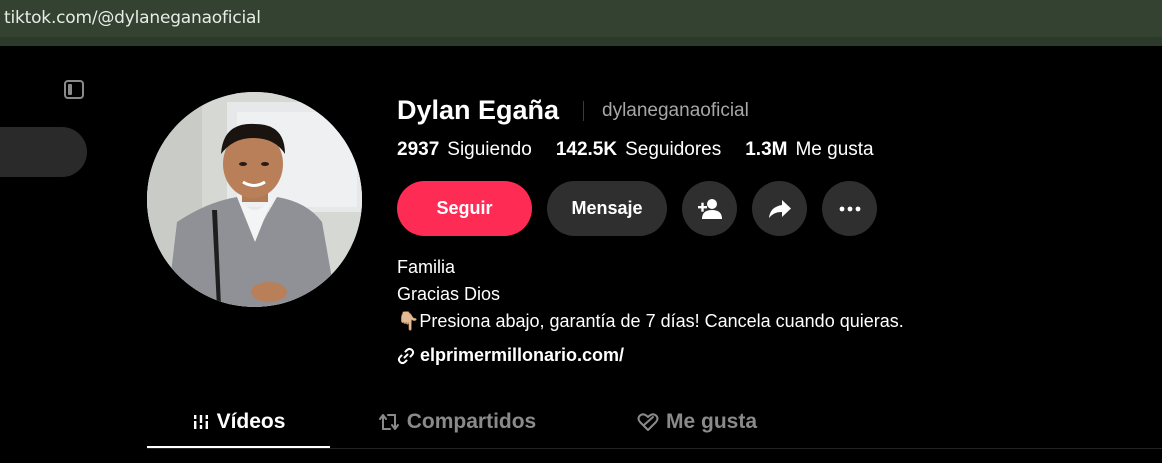 This screenshot has width=1162, height=463. Describe the element at coordinates (583, 111) in the screenshot. I see `name-divider` at that location.